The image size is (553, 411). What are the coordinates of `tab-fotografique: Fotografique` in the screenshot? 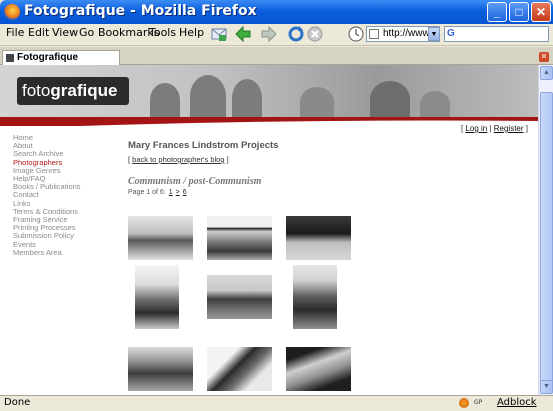 It's located at (61, 57).